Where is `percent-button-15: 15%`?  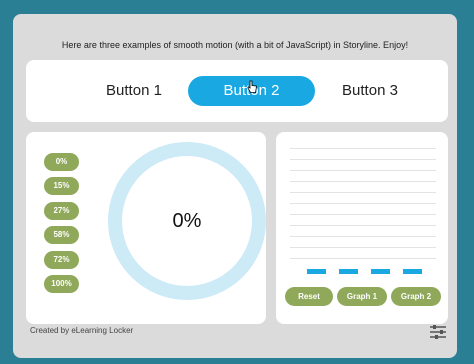 percent-button-15: 15% is located at coordinates (61, 186).